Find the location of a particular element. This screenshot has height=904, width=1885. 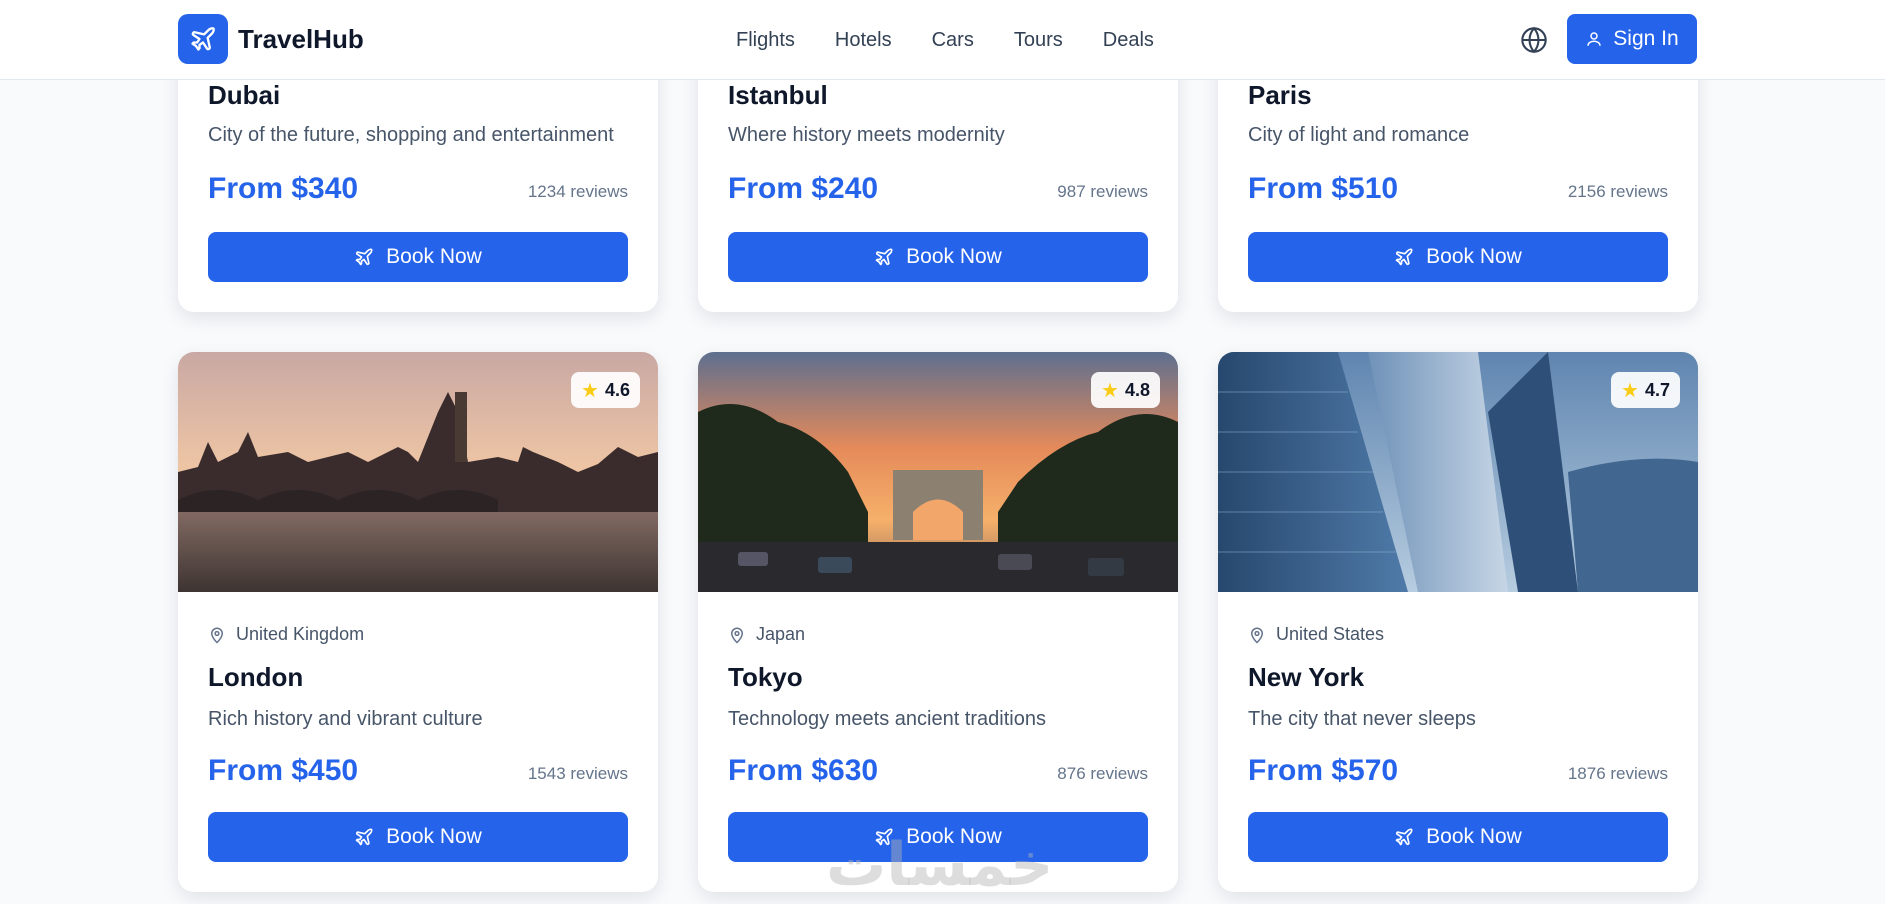

rating-value: 4.7 is located at coordinates (1657, 389).